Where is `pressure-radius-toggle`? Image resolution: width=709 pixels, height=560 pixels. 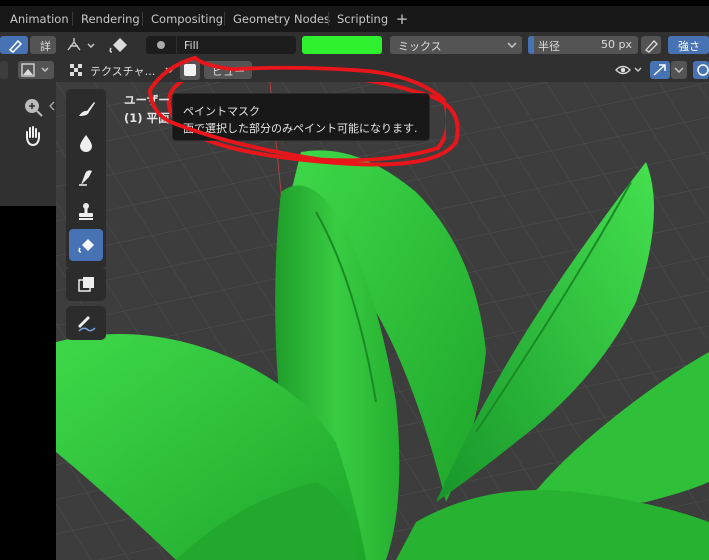
pressure-radius-toggle is located at coordinates (651, 45).